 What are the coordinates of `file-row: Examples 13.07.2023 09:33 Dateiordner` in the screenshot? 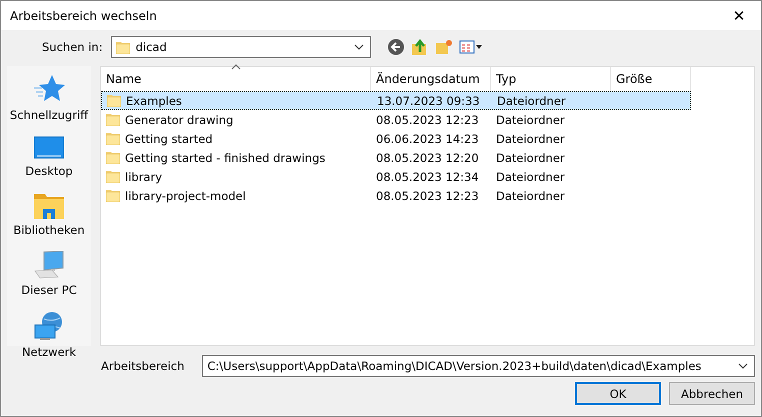 It's located at (396, 100).